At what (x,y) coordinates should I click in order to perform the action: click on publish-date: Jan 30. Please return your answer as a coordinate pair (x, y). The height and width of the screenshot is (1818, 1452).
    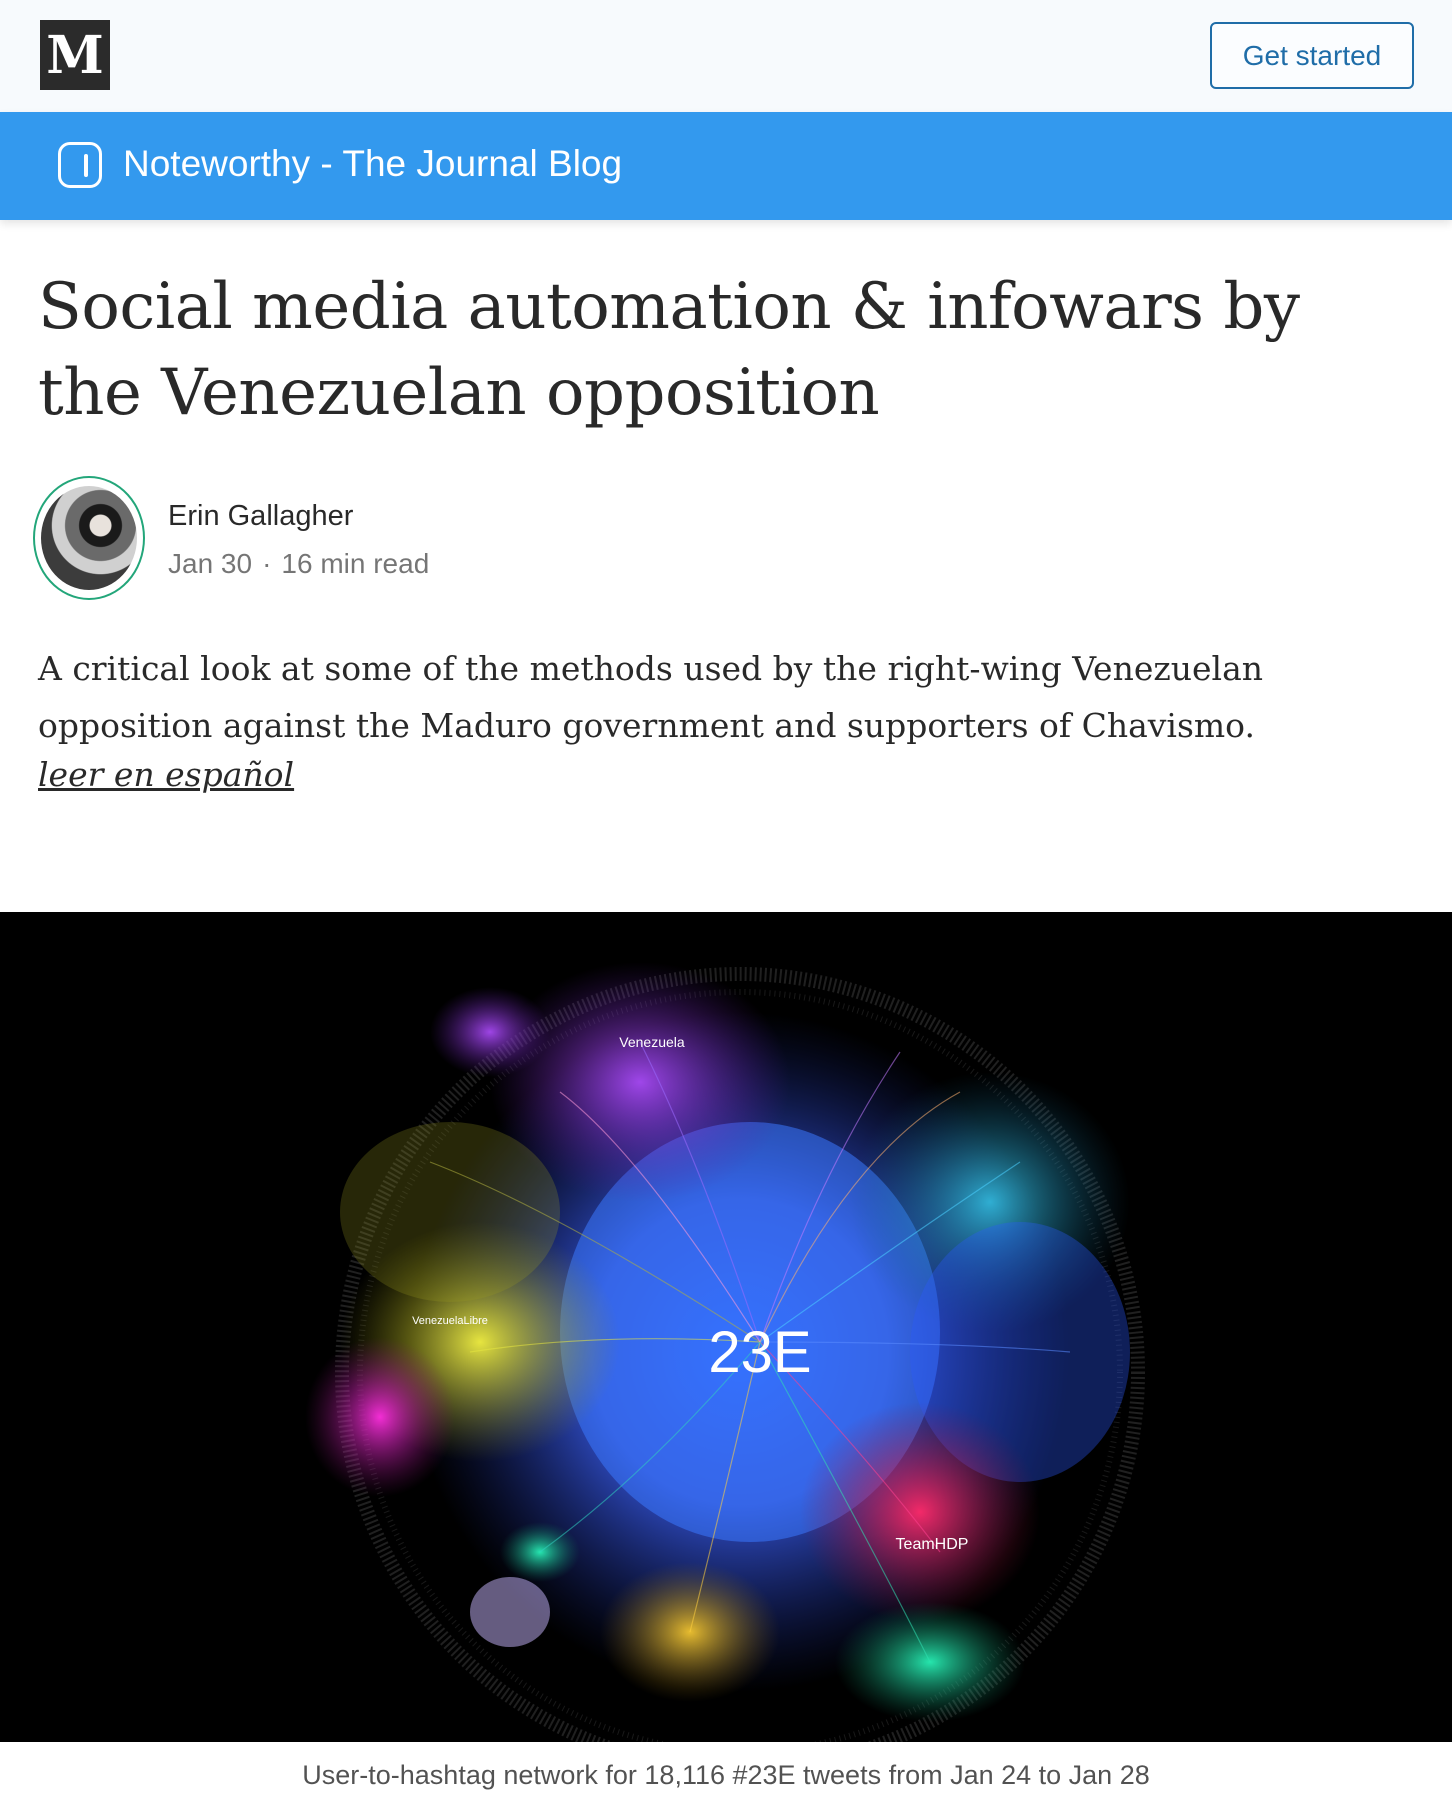
    Looking at the image, I should click on (210, 563).